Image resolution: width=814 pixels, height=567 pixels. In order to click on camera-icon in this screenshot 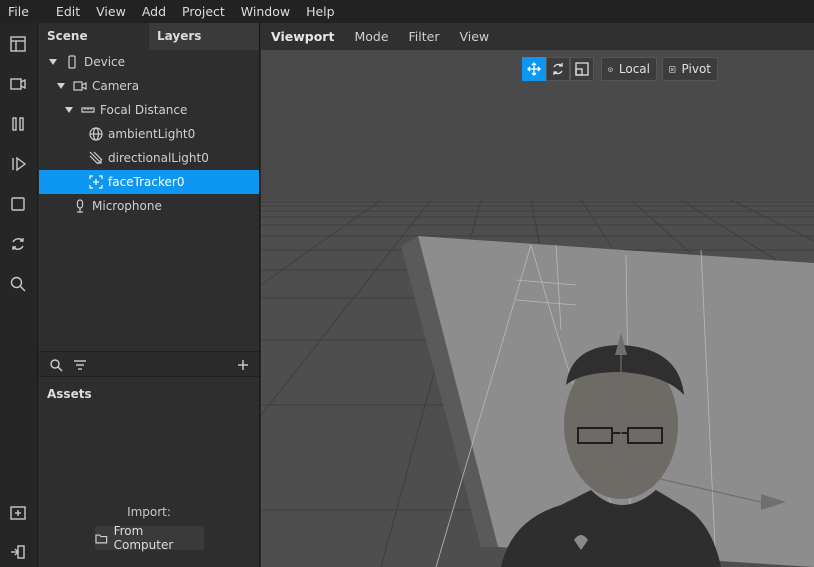, I will do `click(80, 86)`.